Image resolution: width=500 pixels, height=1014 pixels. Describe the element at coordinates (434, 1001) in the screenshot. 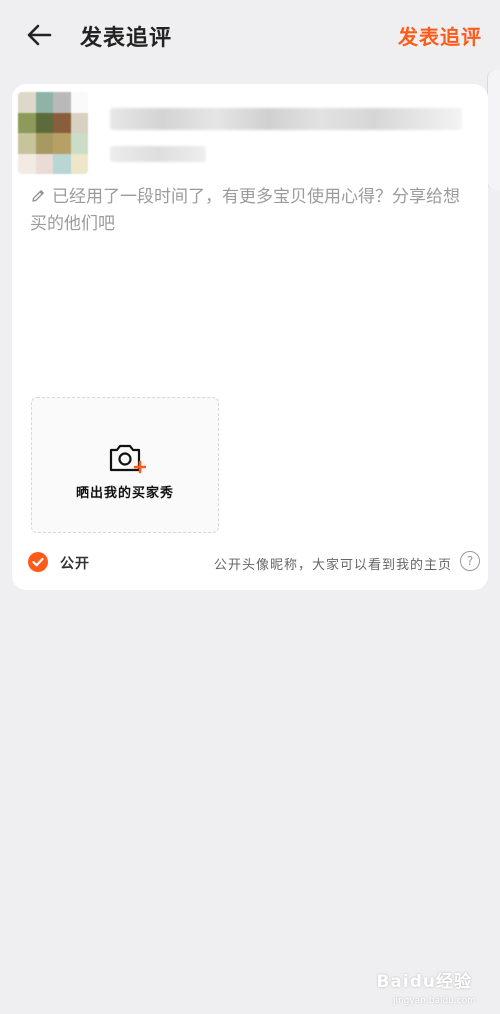

I see `watermark-url: jingyan.baidu.com` at that location.